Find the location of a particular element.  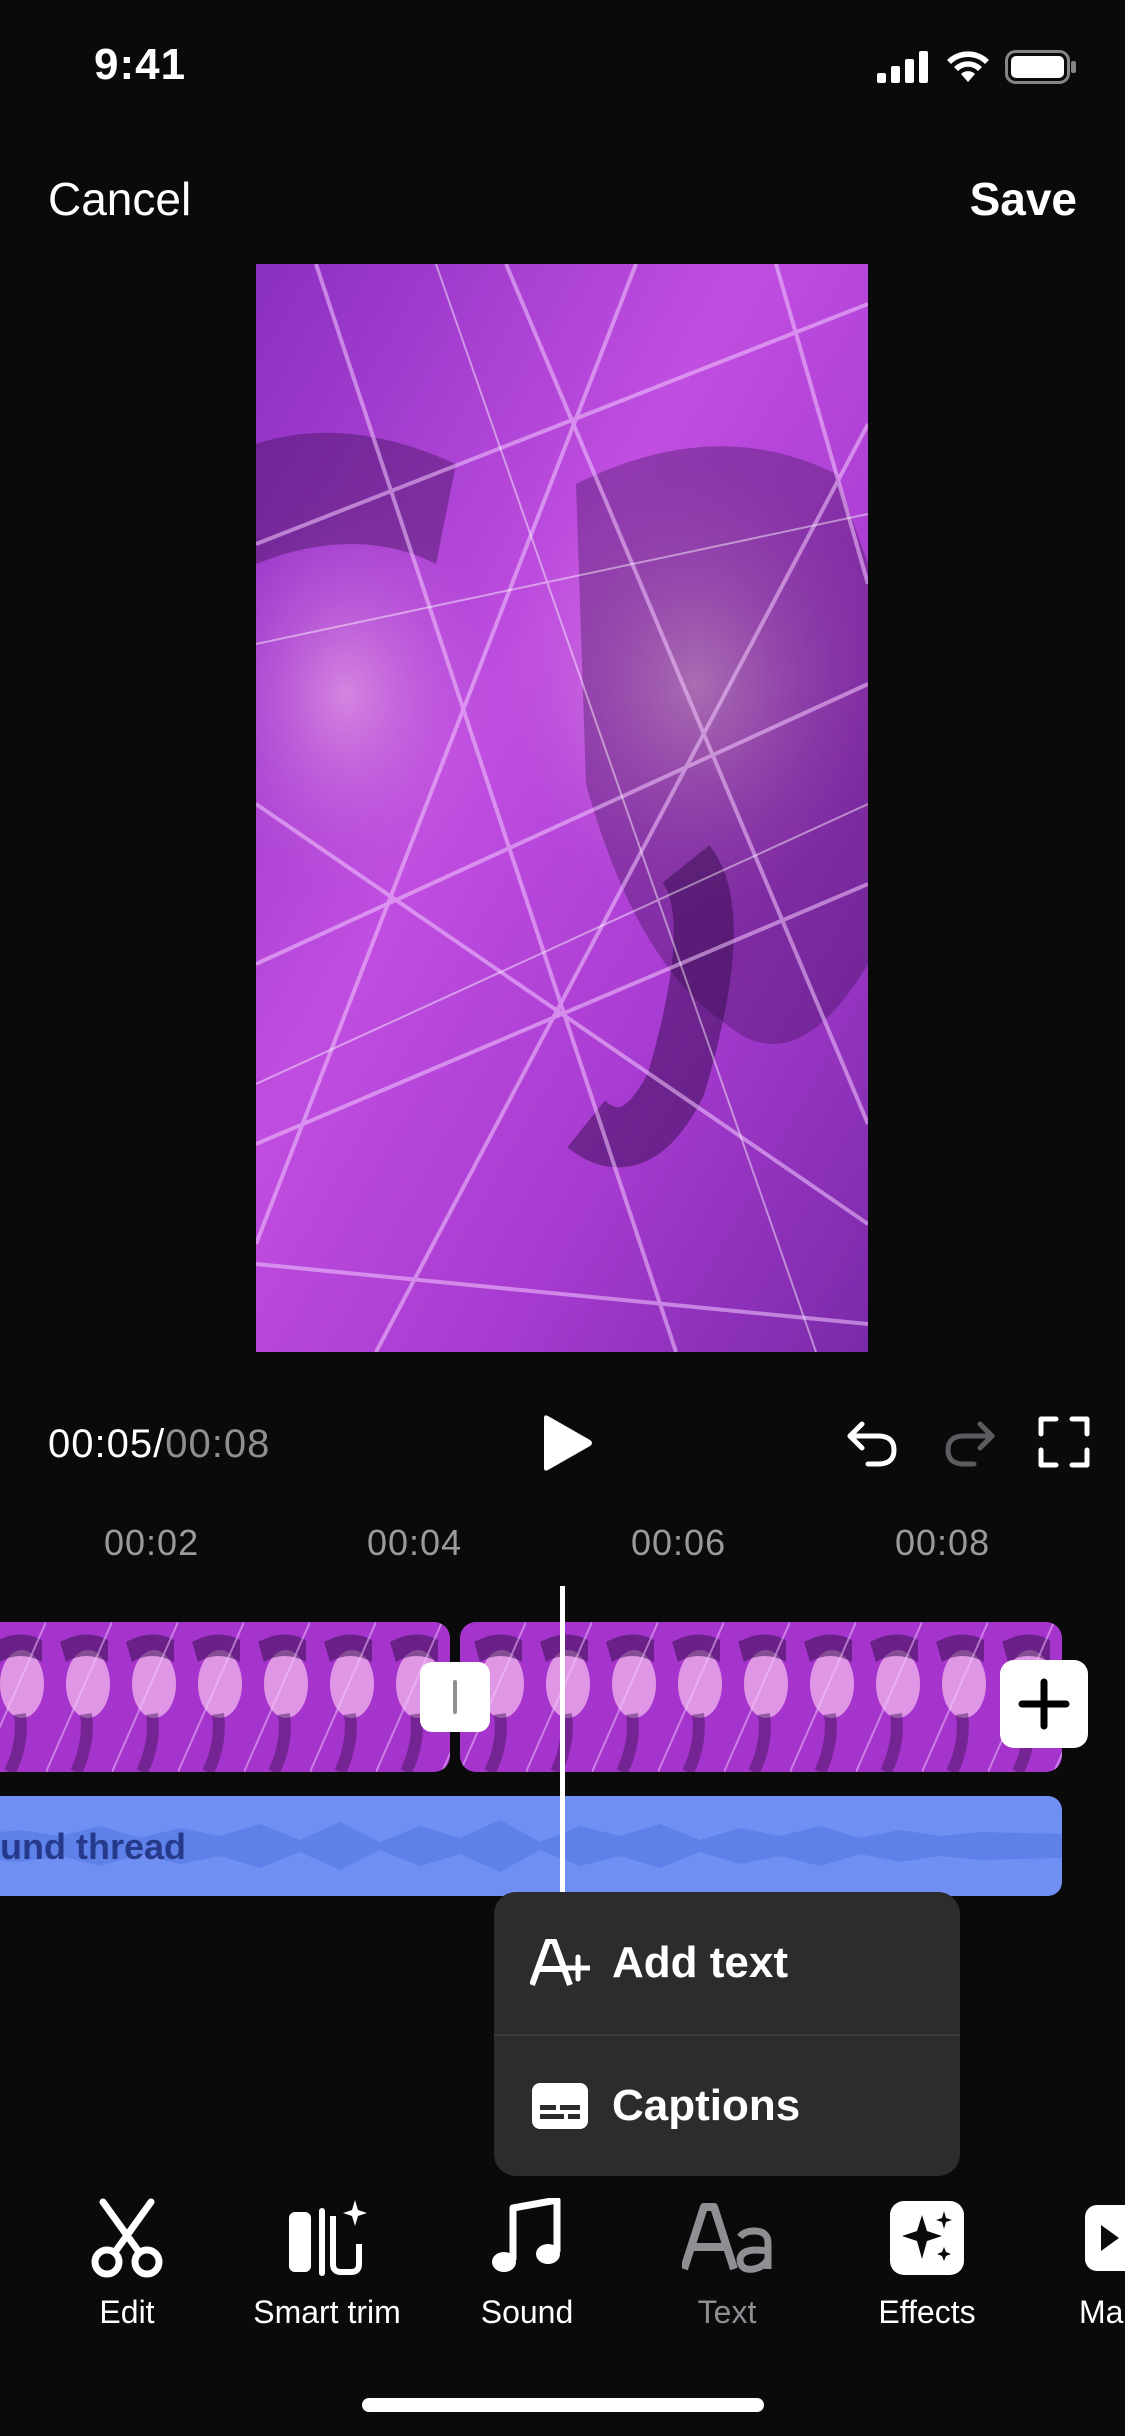

music-note-icon is located at coordinates (527, 2238).